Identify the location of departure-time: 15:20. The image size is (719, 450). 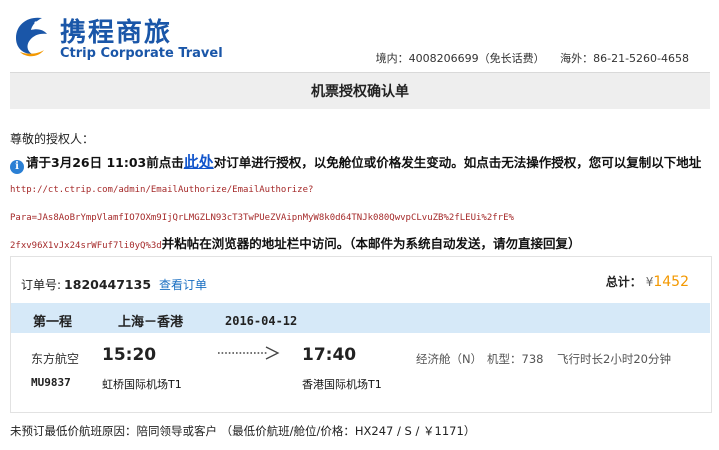
(129, 355).